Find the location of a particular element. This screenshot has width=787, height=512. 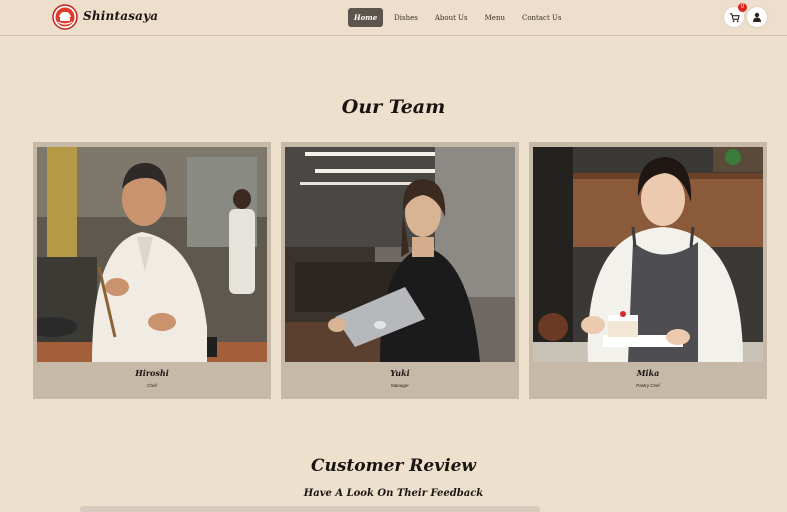

review-carousel-top is located at coordinates (310, 509).